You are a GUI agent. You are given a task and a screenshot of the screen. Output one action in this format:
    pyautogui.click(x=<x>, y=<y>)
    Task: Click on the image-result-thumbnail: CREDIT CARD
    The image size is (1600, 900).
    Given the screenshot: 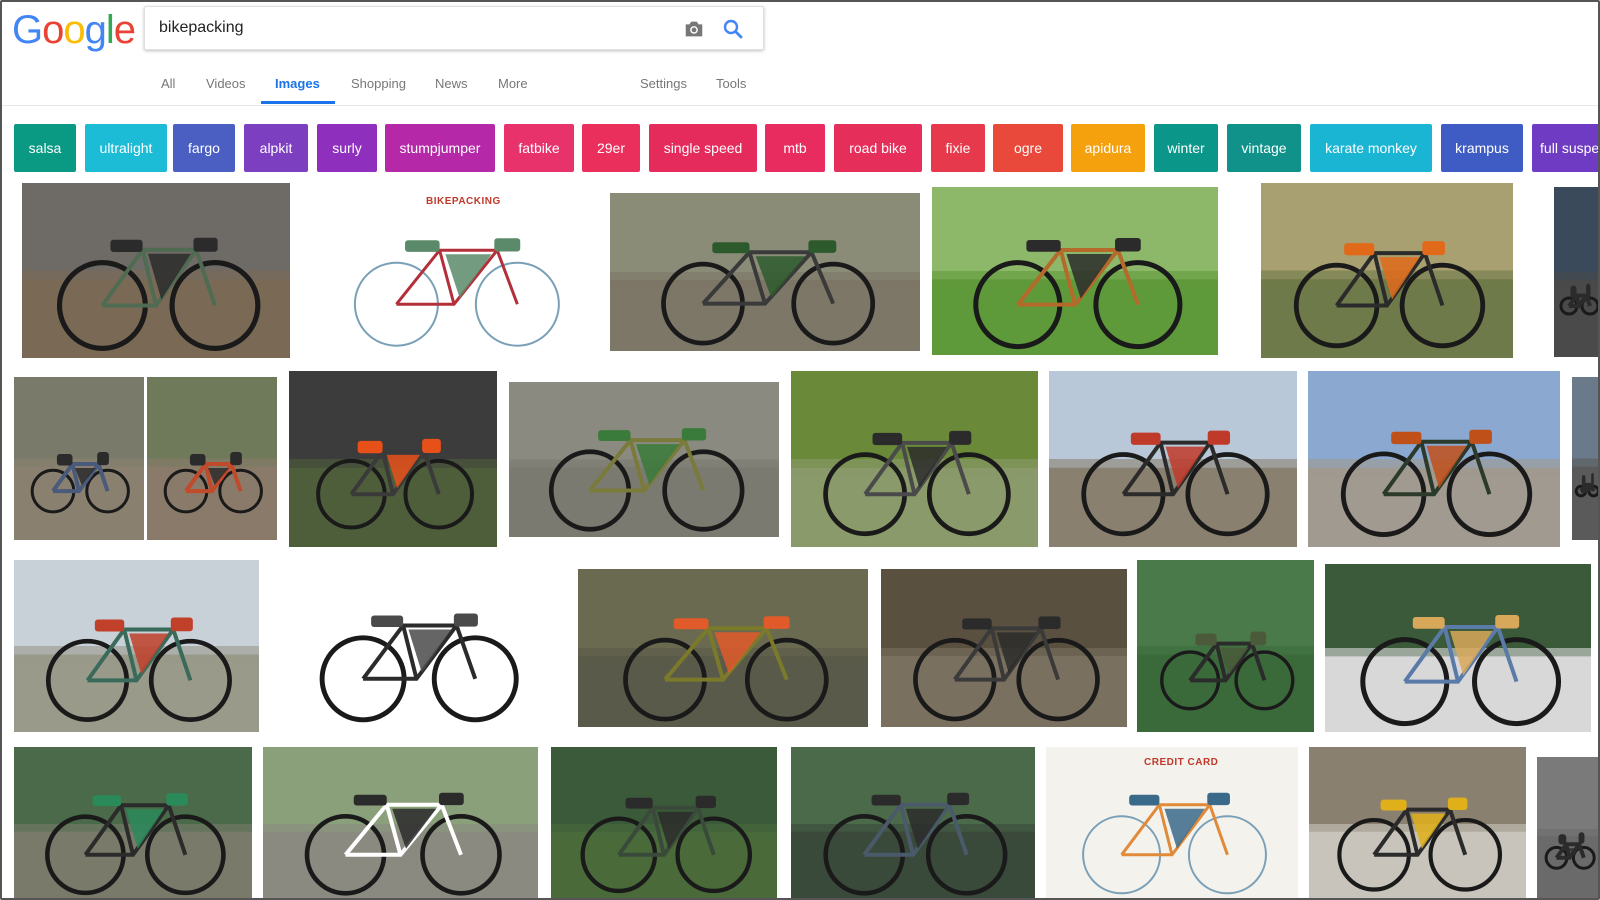 What is the action you would take?
    pyautogui.click(x=1172, y=822)
    